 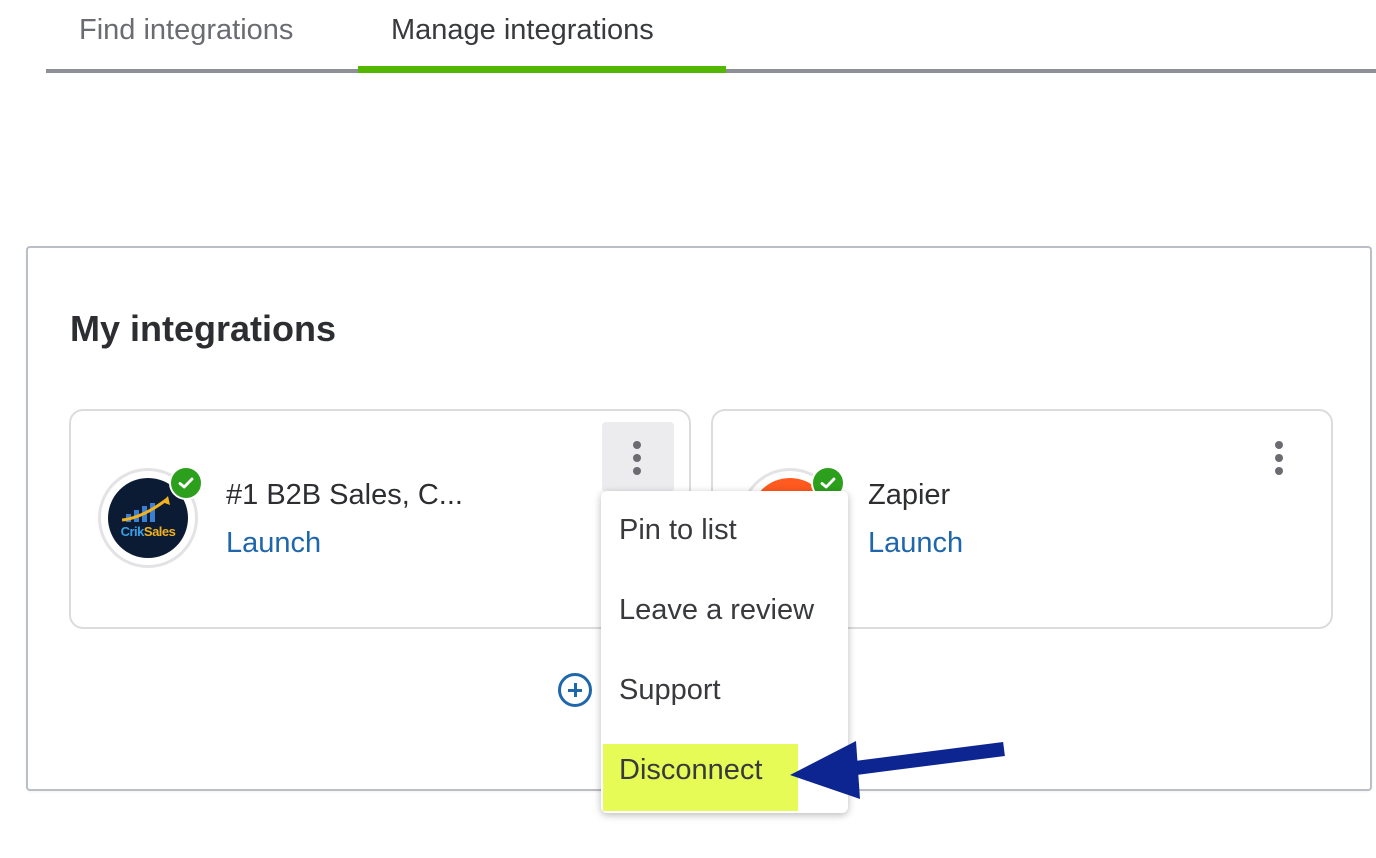 I want to click on tab-bar: Find integrations Manage integrations, so click(x=711, y=36).